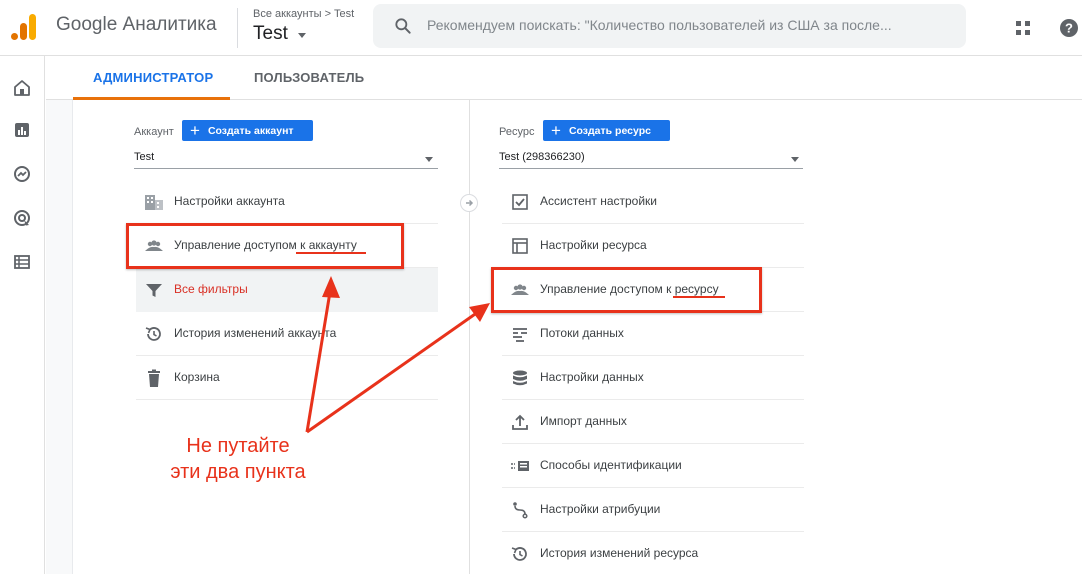 This screenshot has width=1082, height=576. What do you see at coordinates (265, 246) in the screenshot?
I see `highlight-box-account-access` at bounding box center [265, 246].